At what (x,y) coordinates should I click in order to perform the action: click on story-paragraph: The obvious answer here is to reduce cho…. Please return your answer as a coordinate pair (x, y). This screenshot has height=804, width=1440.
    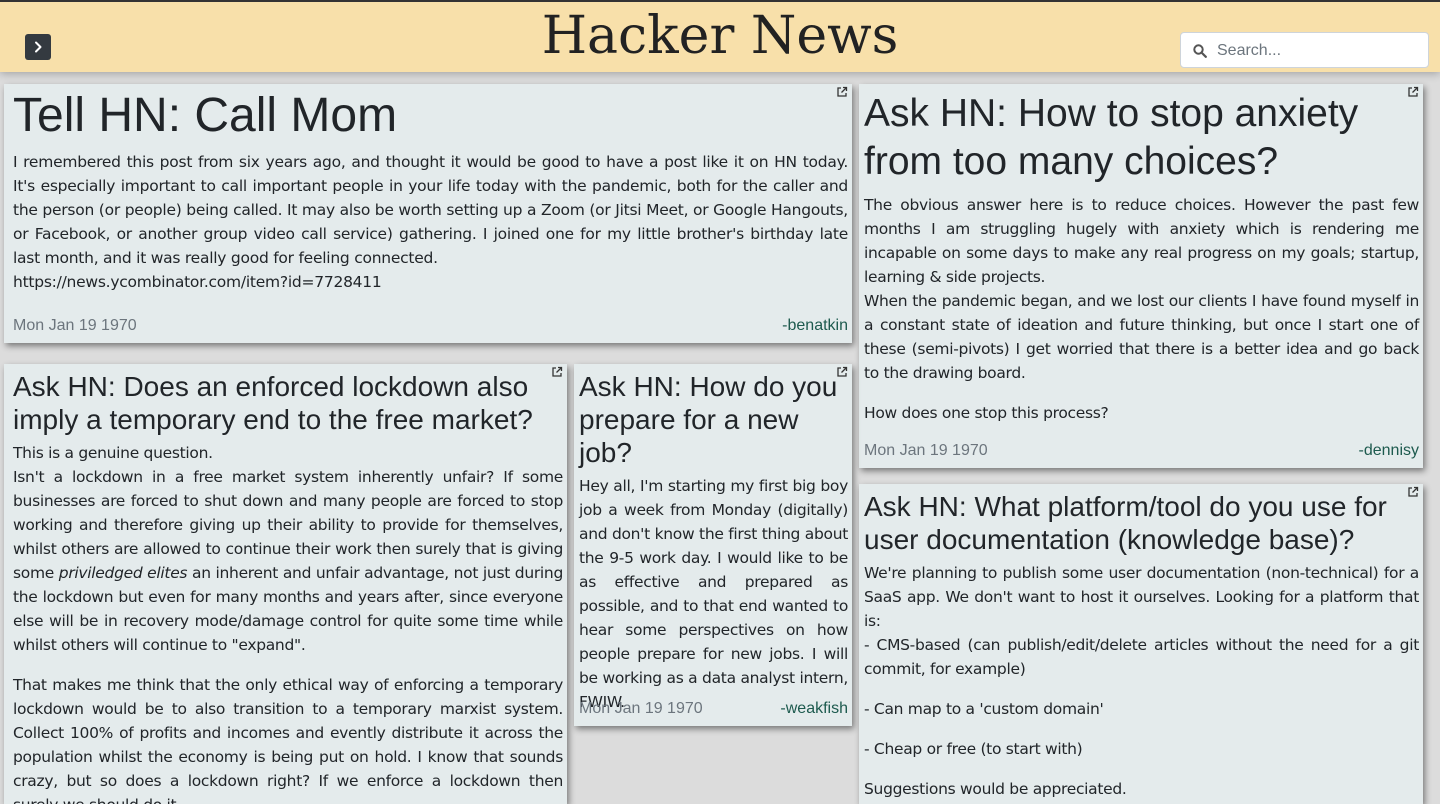
    Looking at the image, I should click on (1141, 241).